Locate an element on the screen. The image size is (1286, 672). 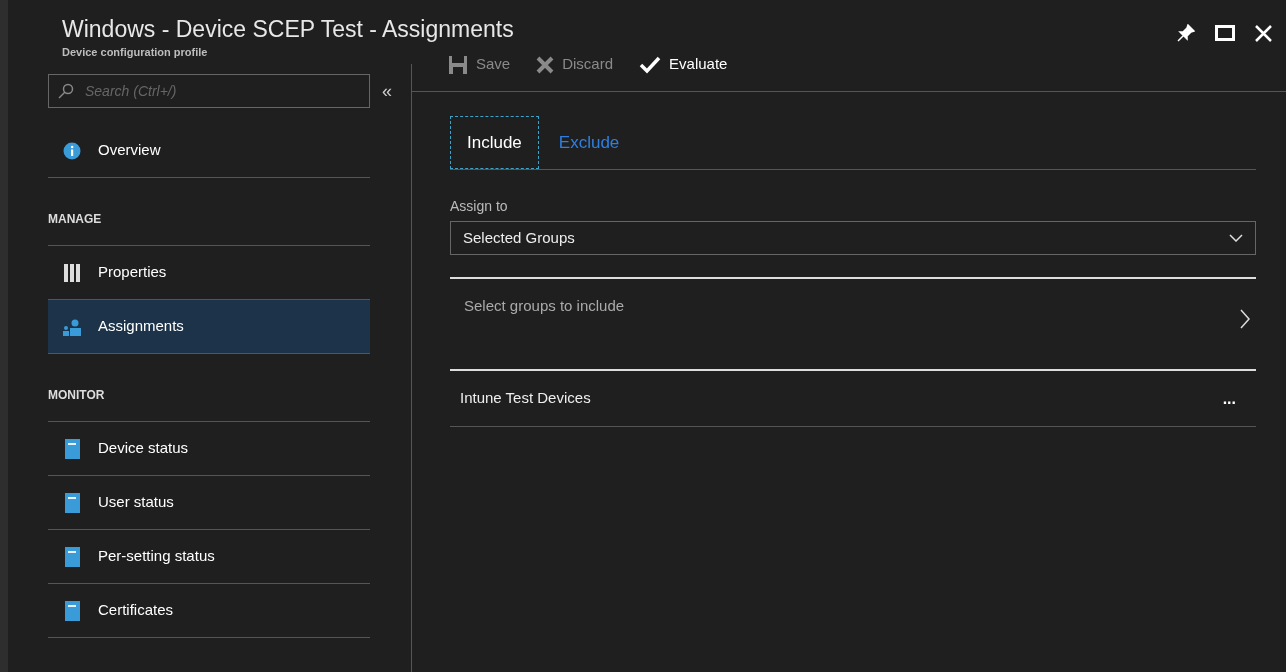
section-header: MANAGE is located at coordinates (209, 212).